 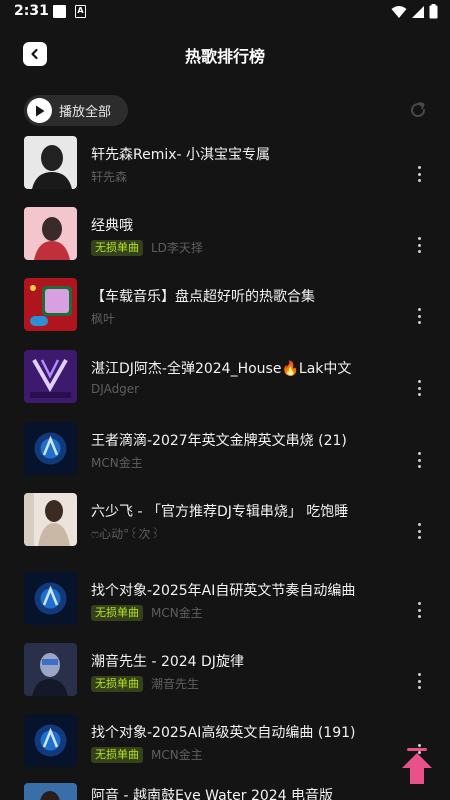 I want to click on signal-icon, so click(x=418, y=11).